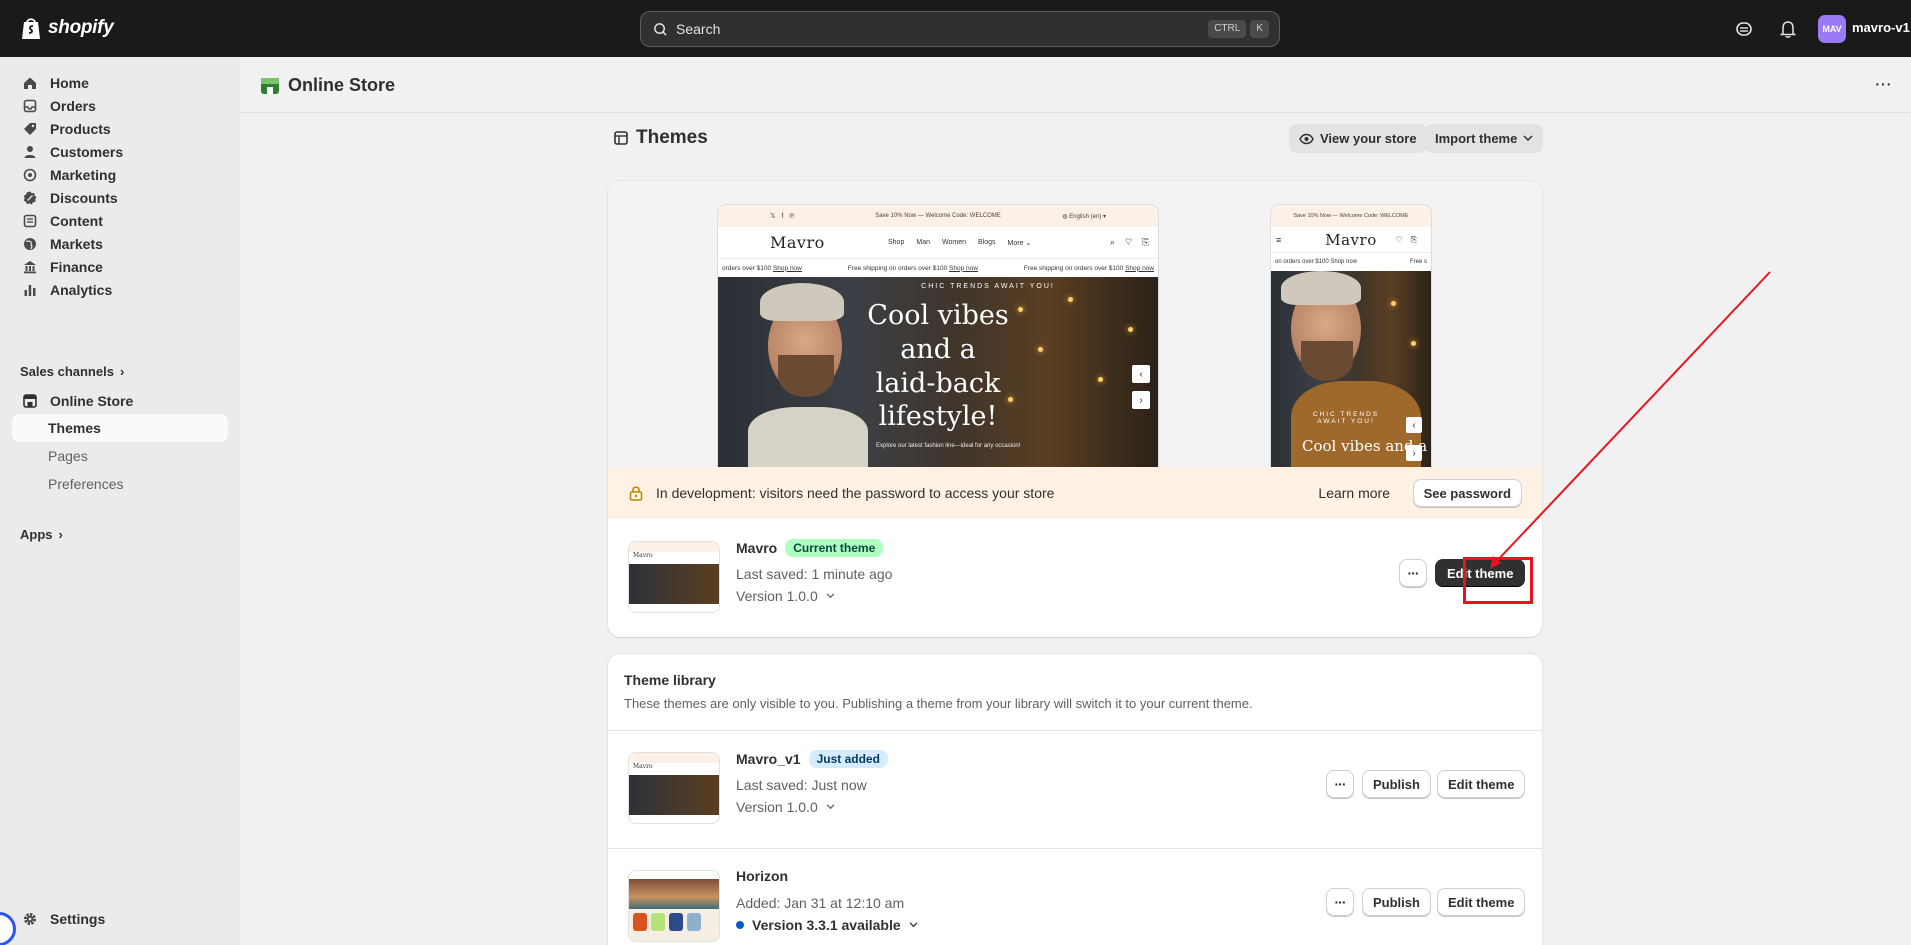  Describe the element at coordinates (30, 129) in the screenshot. I see `tag-icon` at that location.